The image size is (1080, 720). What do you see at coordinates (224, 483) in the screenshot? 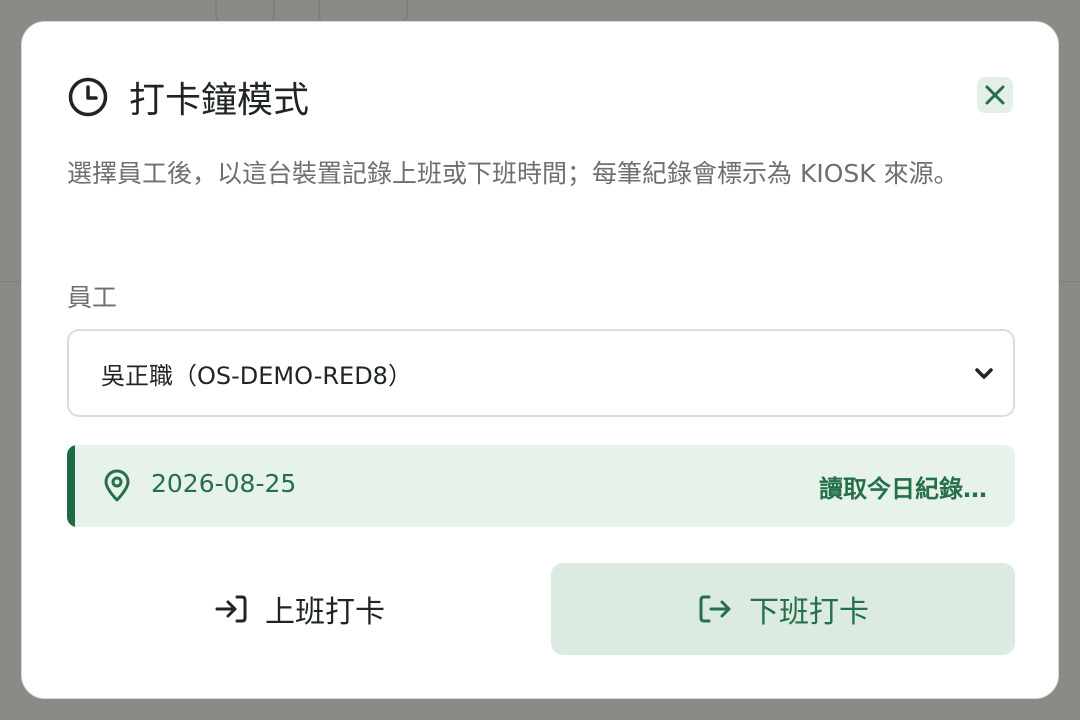
I see `current-date: 2026-08-25` at bounding box center [224, 483].